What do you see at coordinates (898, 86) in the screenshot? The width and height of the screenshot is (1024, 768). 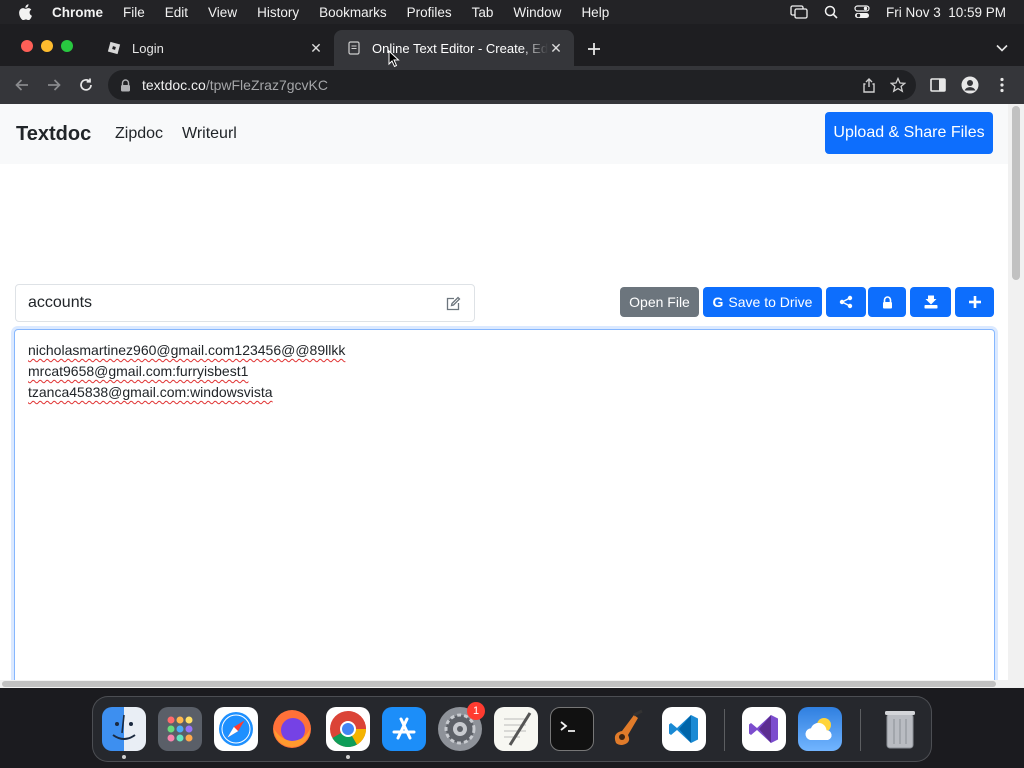 I see `bookmark-star-icon` at bounding box center [898, 86].